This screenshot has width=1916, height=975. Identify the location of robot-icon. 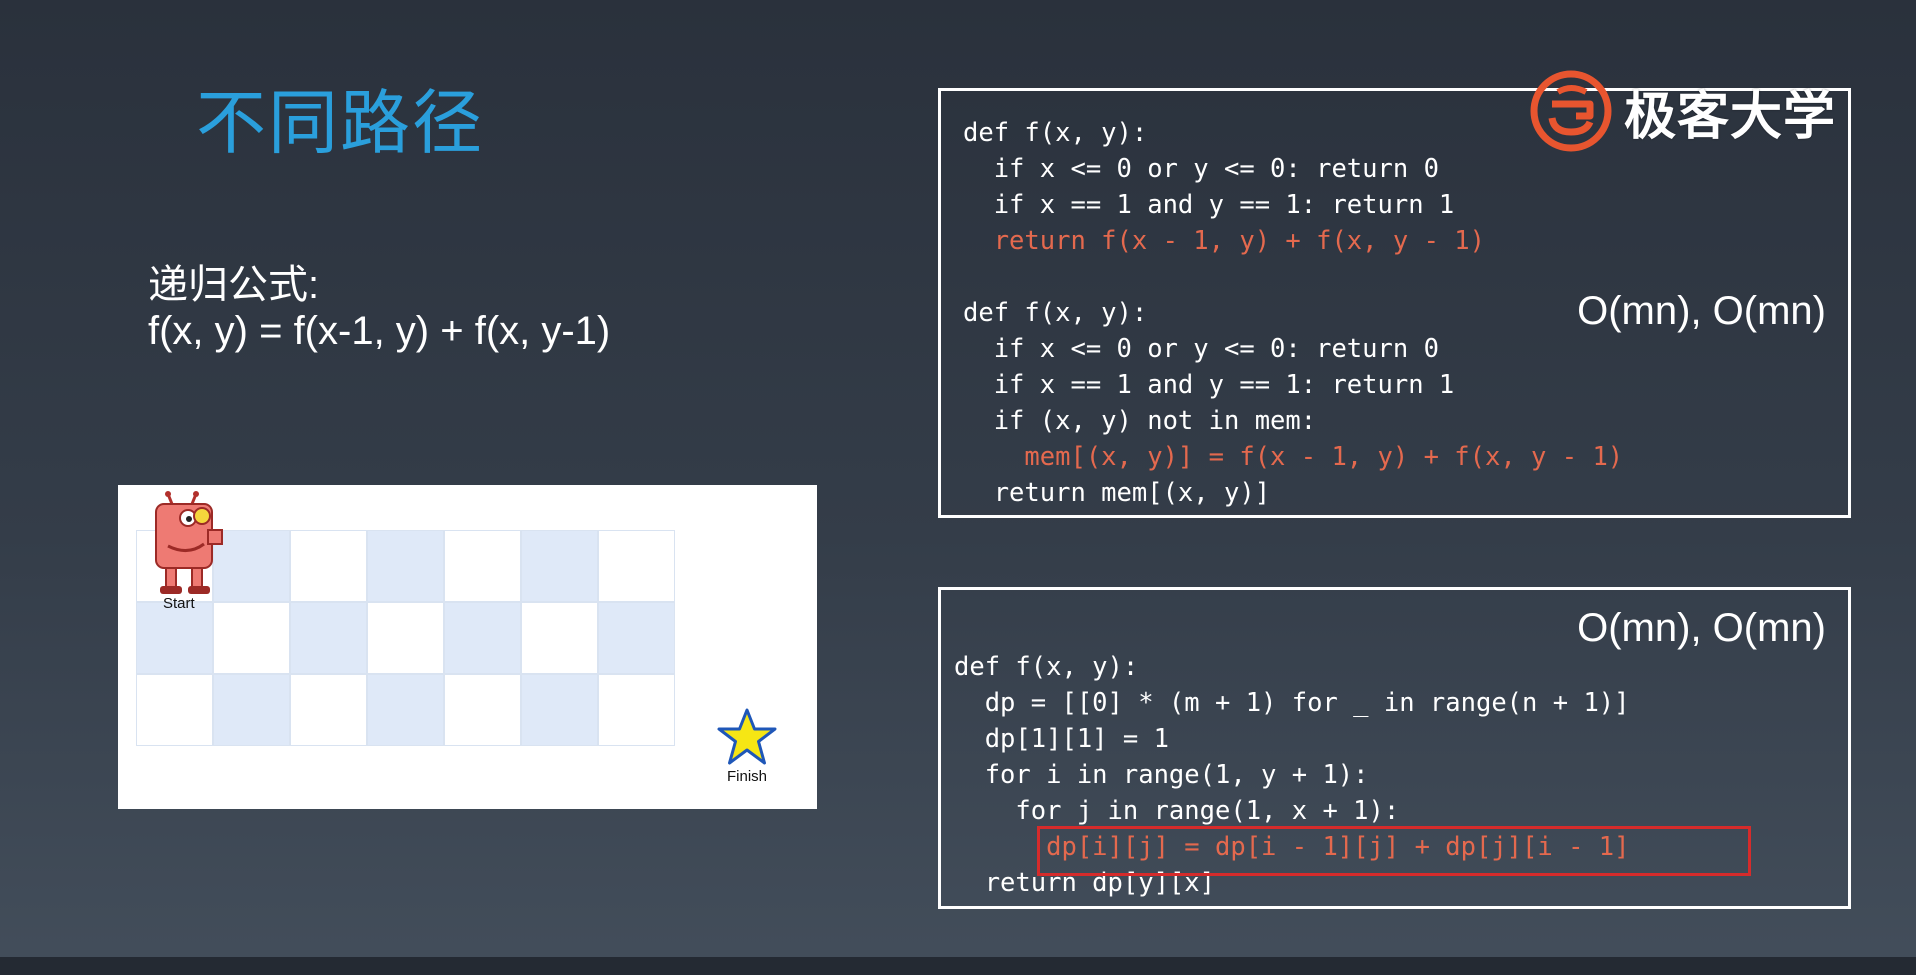
(189, 542).